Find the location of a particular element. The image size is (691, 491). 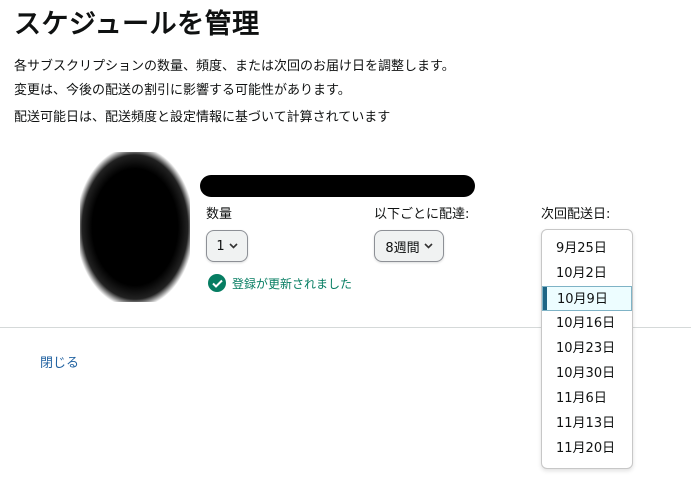

date-option: 11月6日 is located at coordinates (587, 398).